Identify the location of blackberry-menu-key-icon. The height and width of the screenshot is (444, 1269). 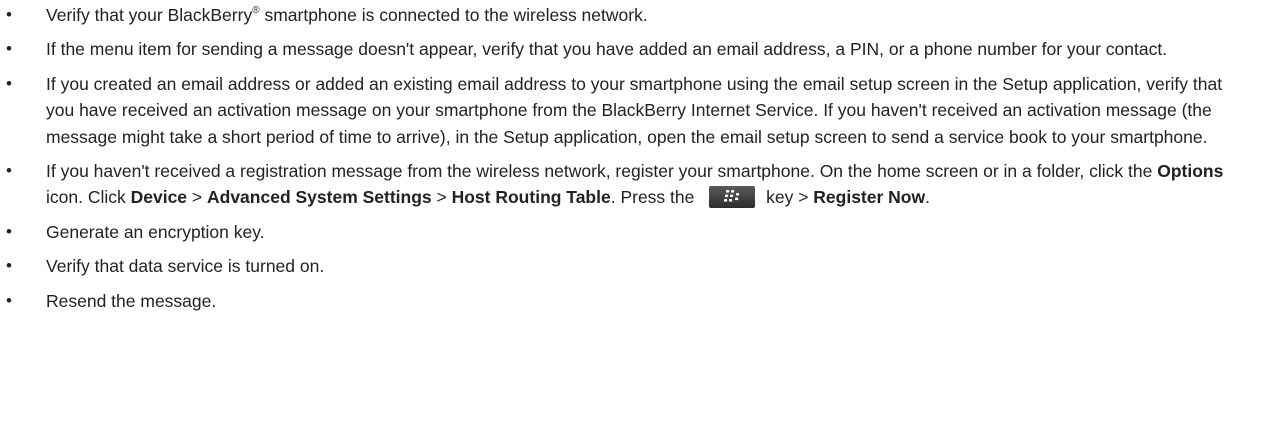
(732, 196).